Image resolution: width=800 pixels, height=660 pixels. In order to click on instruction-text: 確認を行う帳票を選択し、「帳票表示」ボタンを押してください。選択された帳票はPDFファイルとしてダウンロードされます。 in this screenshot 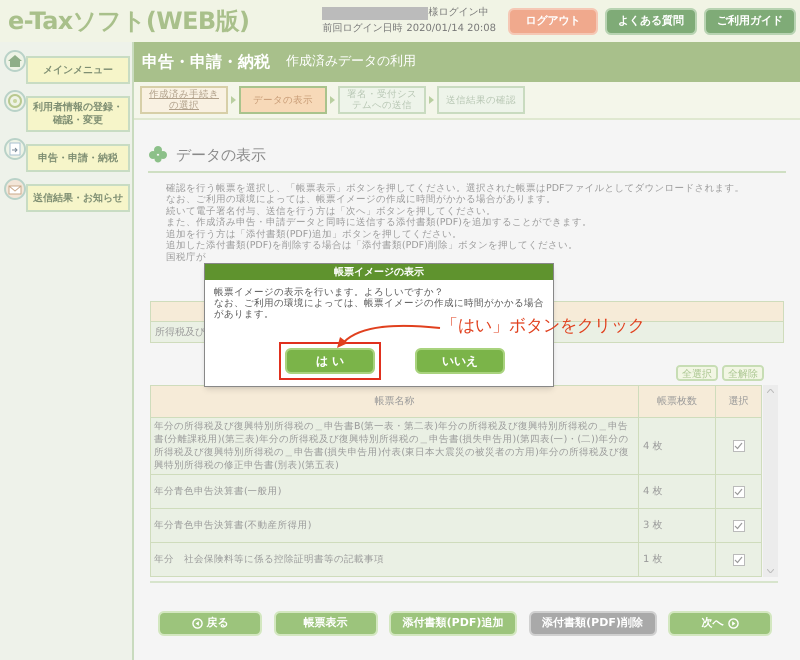, I will do `click(456, 188)`.